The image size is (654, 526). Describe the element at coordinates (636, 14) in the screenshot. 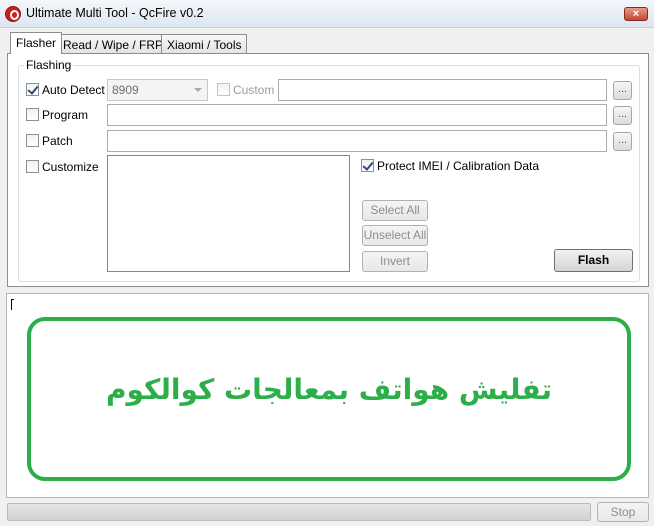

I see `close-button: ×` at that location.